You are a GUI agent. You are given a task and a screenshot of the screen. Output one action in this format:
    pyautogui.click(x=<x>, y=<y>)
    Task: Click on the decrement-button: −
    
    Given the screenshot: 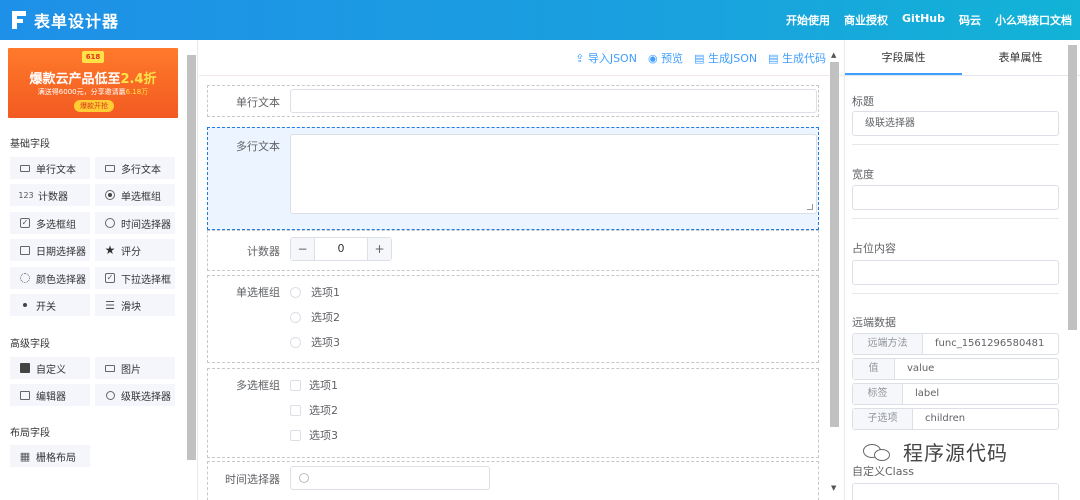 What is the action you would take?
    pyautogui.click(x=303, y=249)
    